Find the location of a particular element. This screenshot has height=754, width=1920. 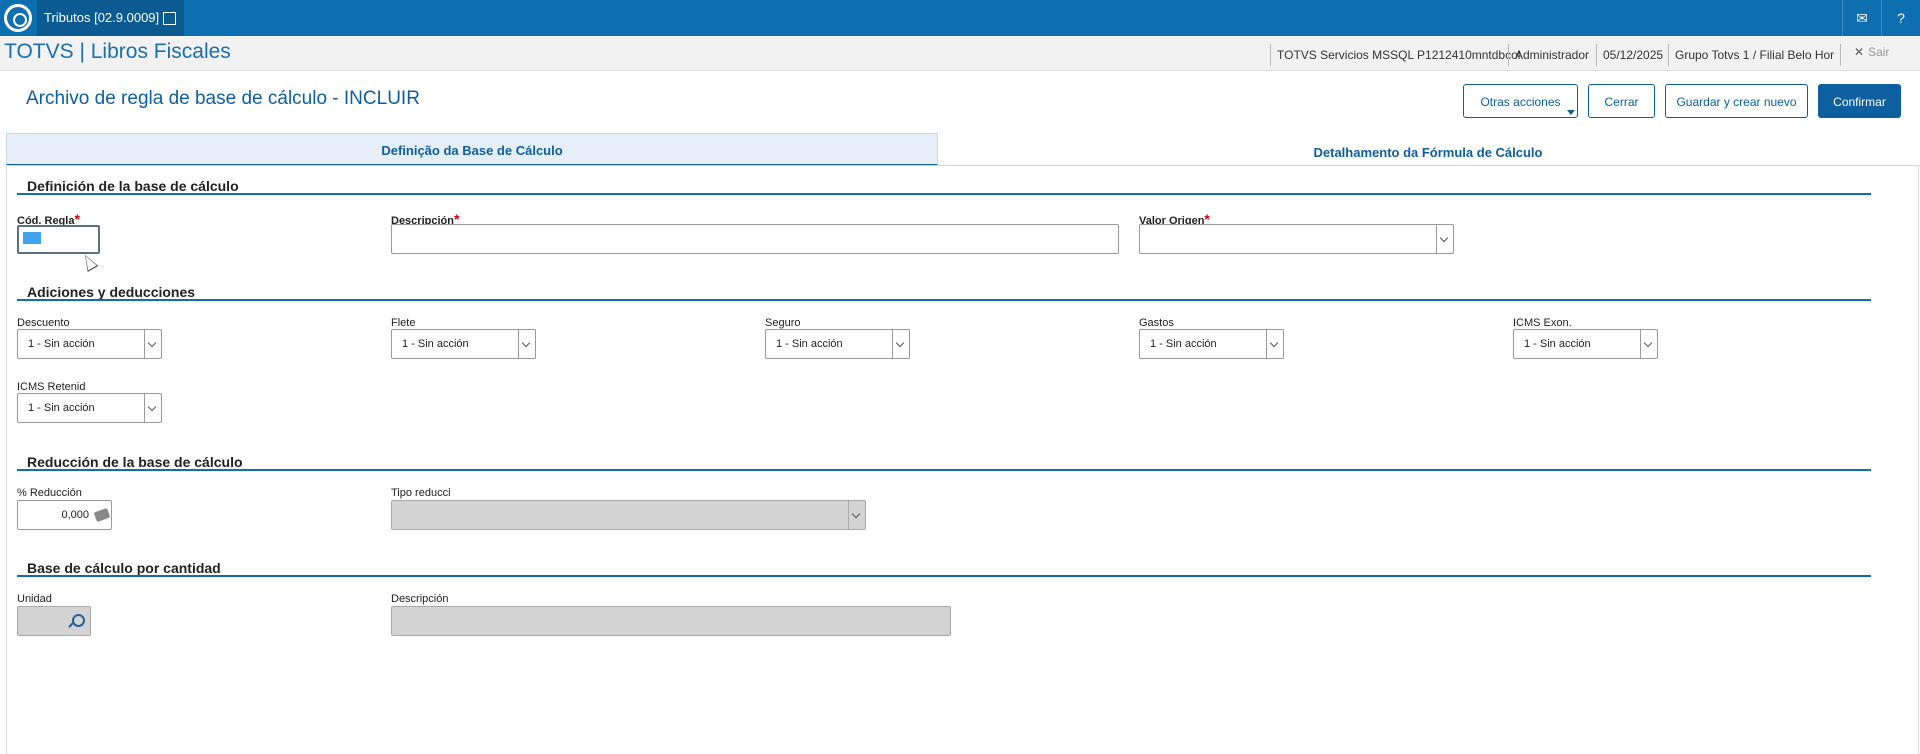

top-bar: Tributos [02.9.0009] ✉ ? is located at coordinates (960, 18).